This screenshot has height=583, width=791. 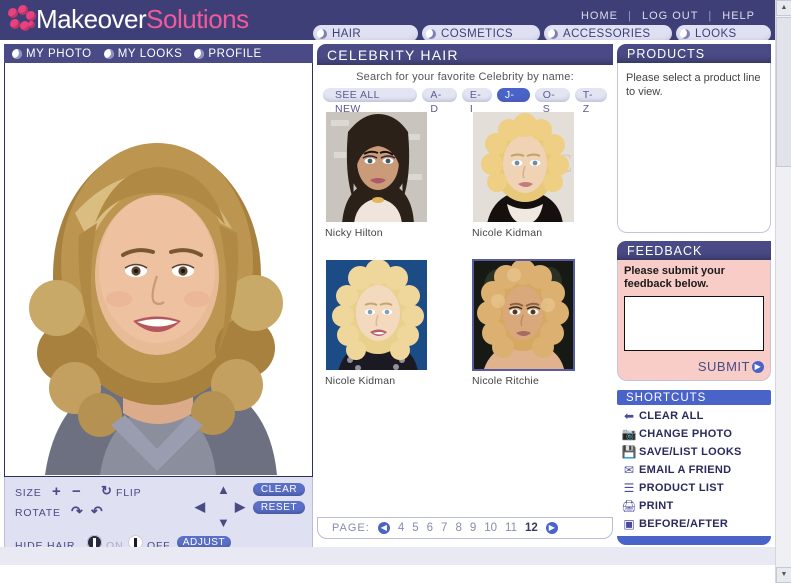 What do you see at coordinates (439, 101) in the screenshot?
I see `filter-a-d: A-D` at bounding box center [439, 101].